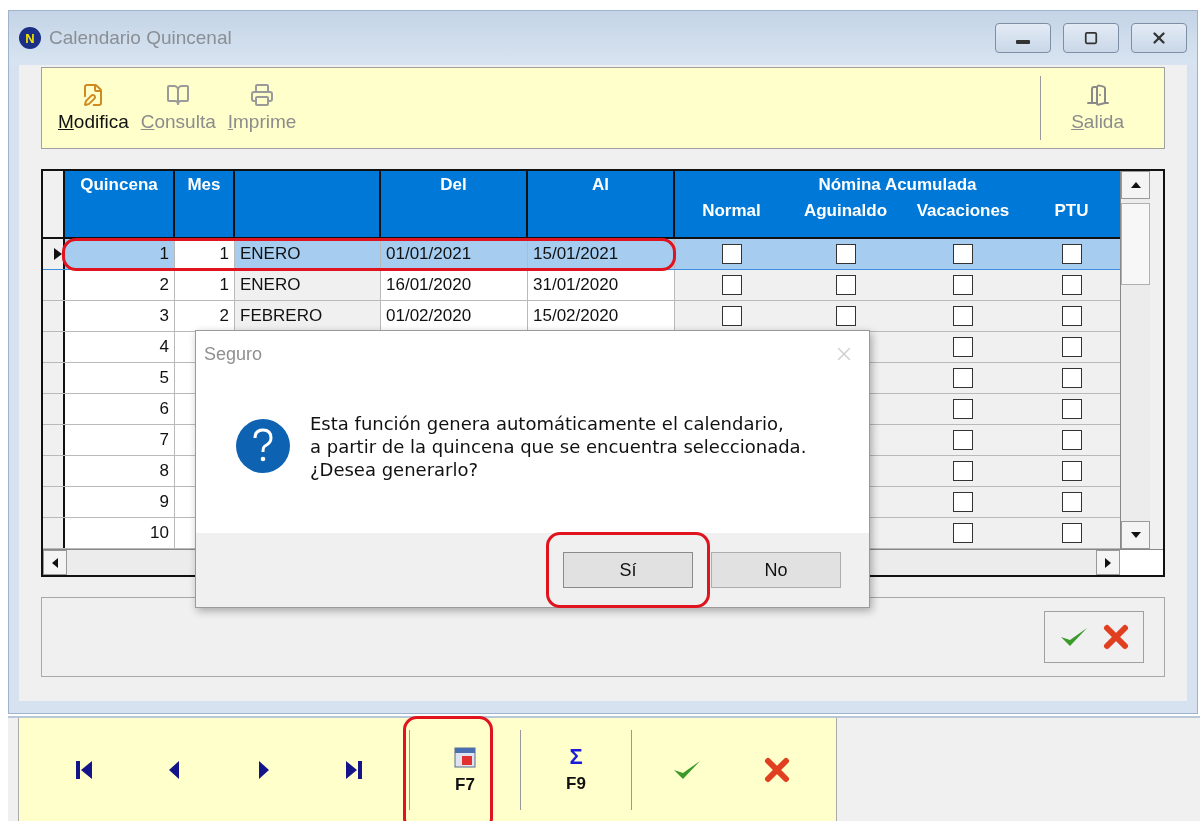 The width and height of the screenshot is (1200, 821). I want to click on column-header: PTU, so click(1071, 211).